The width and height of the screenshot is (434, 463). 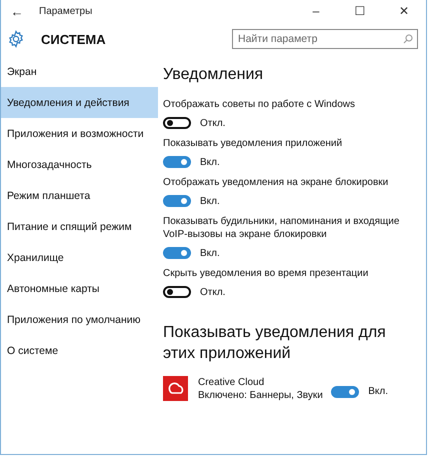 I want to click on settings-icon, so click(x=16, y=39).